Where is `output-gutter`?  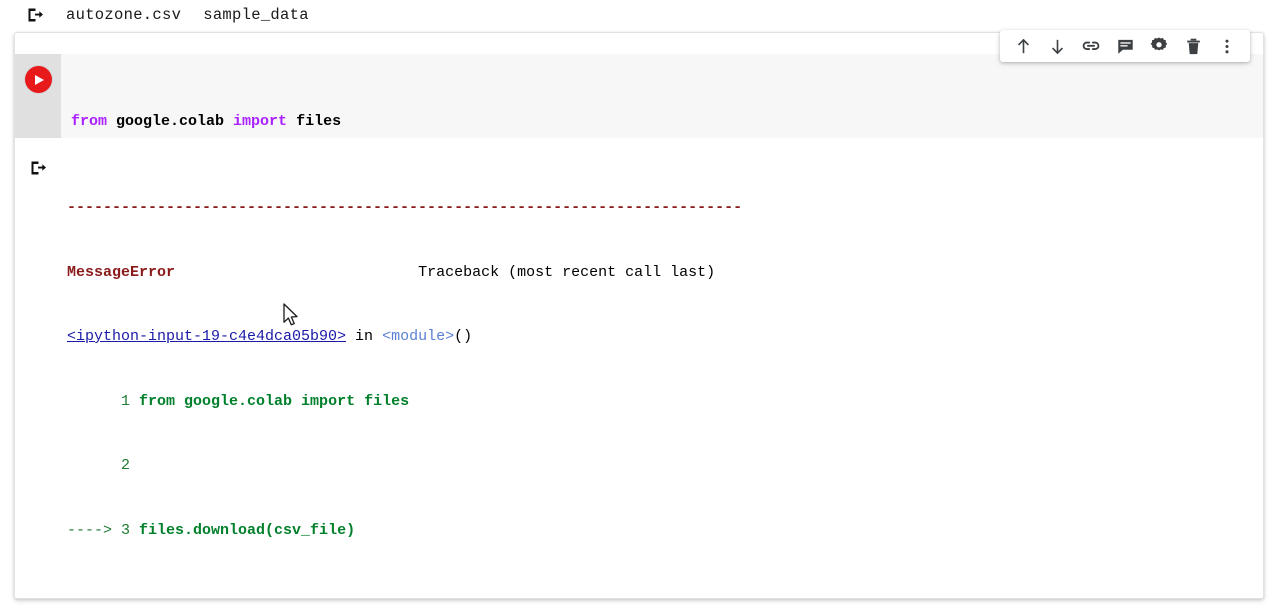 output-gutter is located at coordinates (38, 374).